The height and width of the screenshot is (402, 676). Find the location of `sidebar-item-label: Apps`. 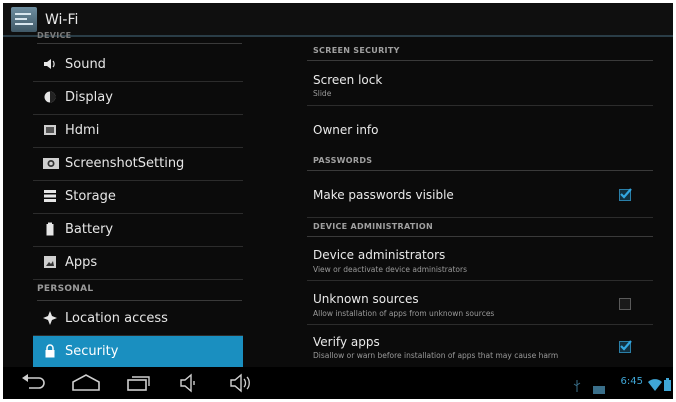

sidebar-item-label: Apps is located at coordinates (81, 262).